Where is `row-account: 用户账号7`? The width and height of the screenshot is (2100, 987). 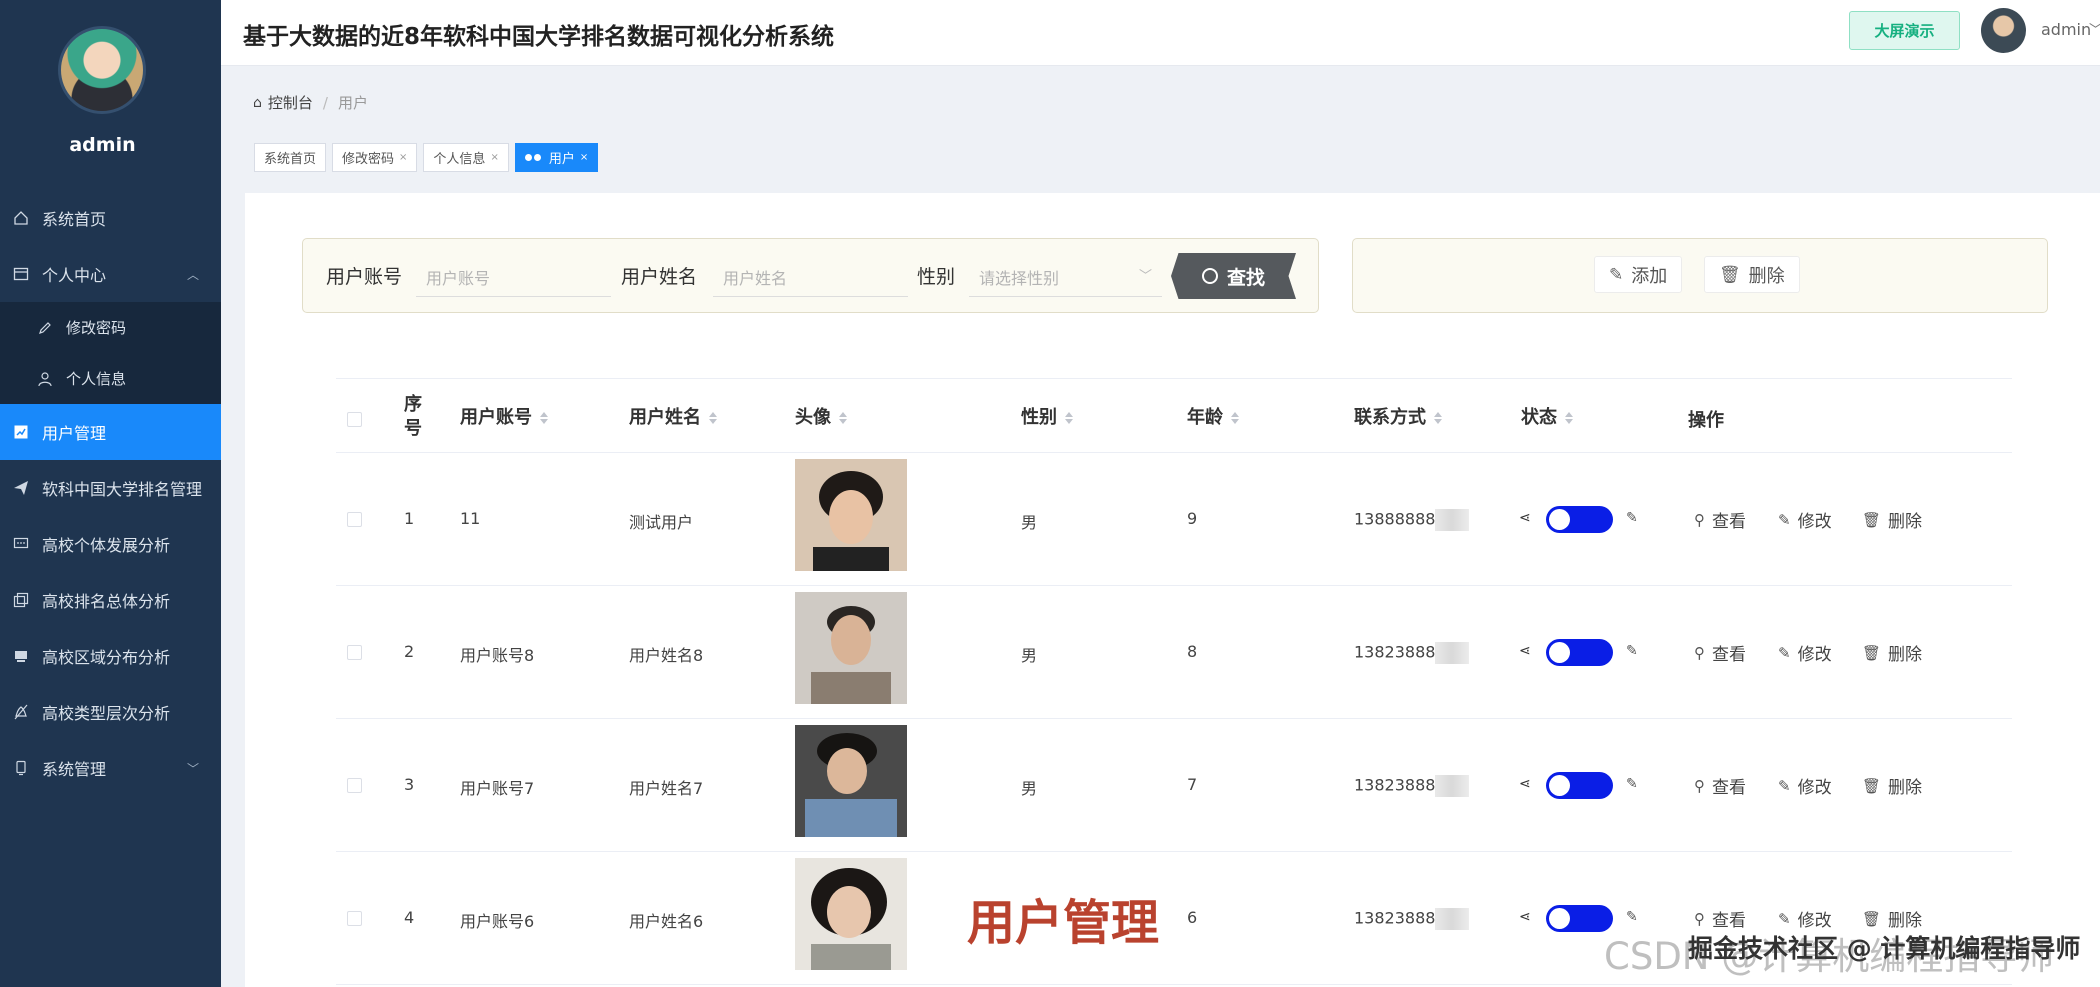
row-account: 用户账号7 is located at coordinates (497, 788).